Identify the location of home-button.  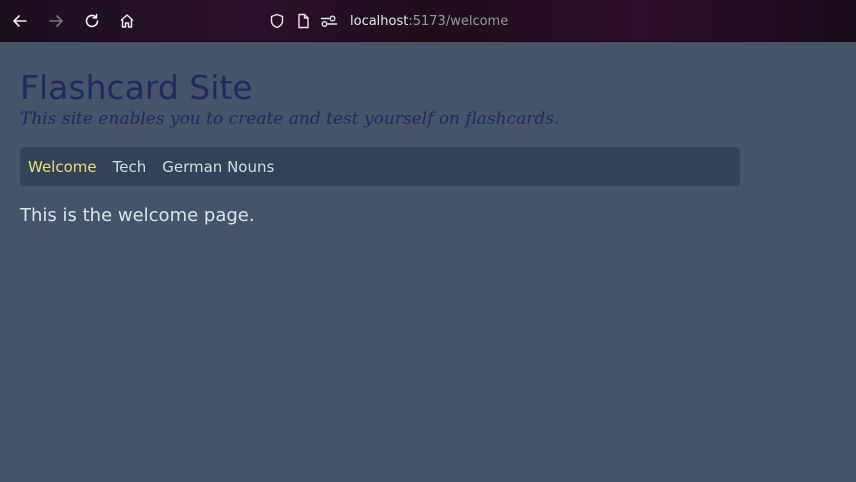
(127, 21).